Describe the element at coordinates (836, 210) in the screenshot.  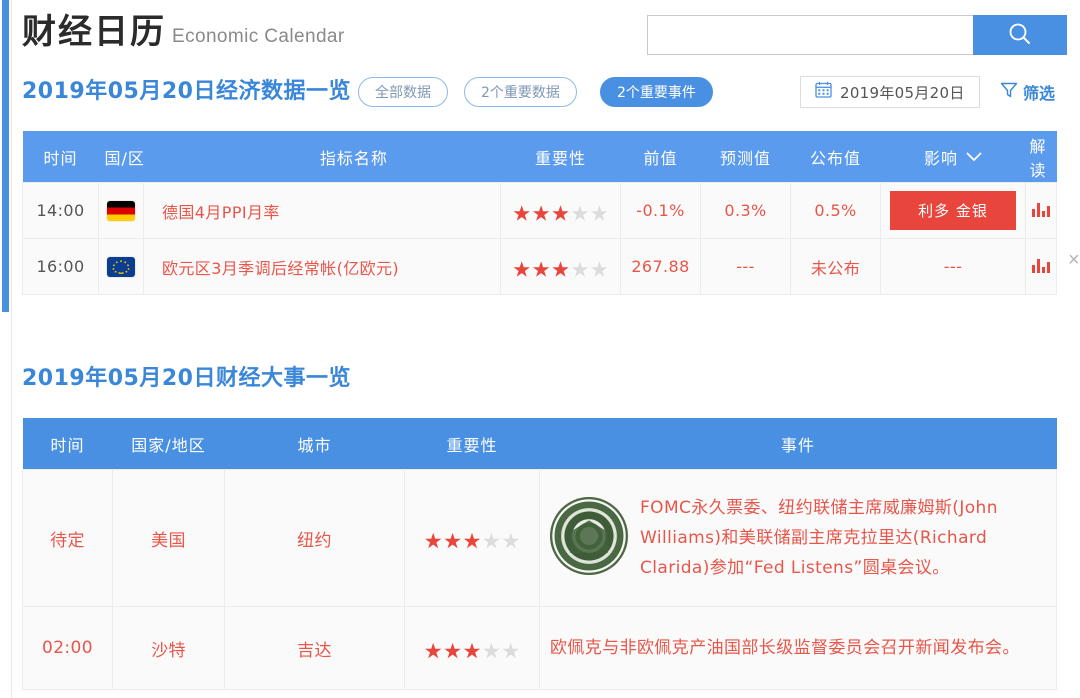
I see `cell-actual: 0.5%` at that location.